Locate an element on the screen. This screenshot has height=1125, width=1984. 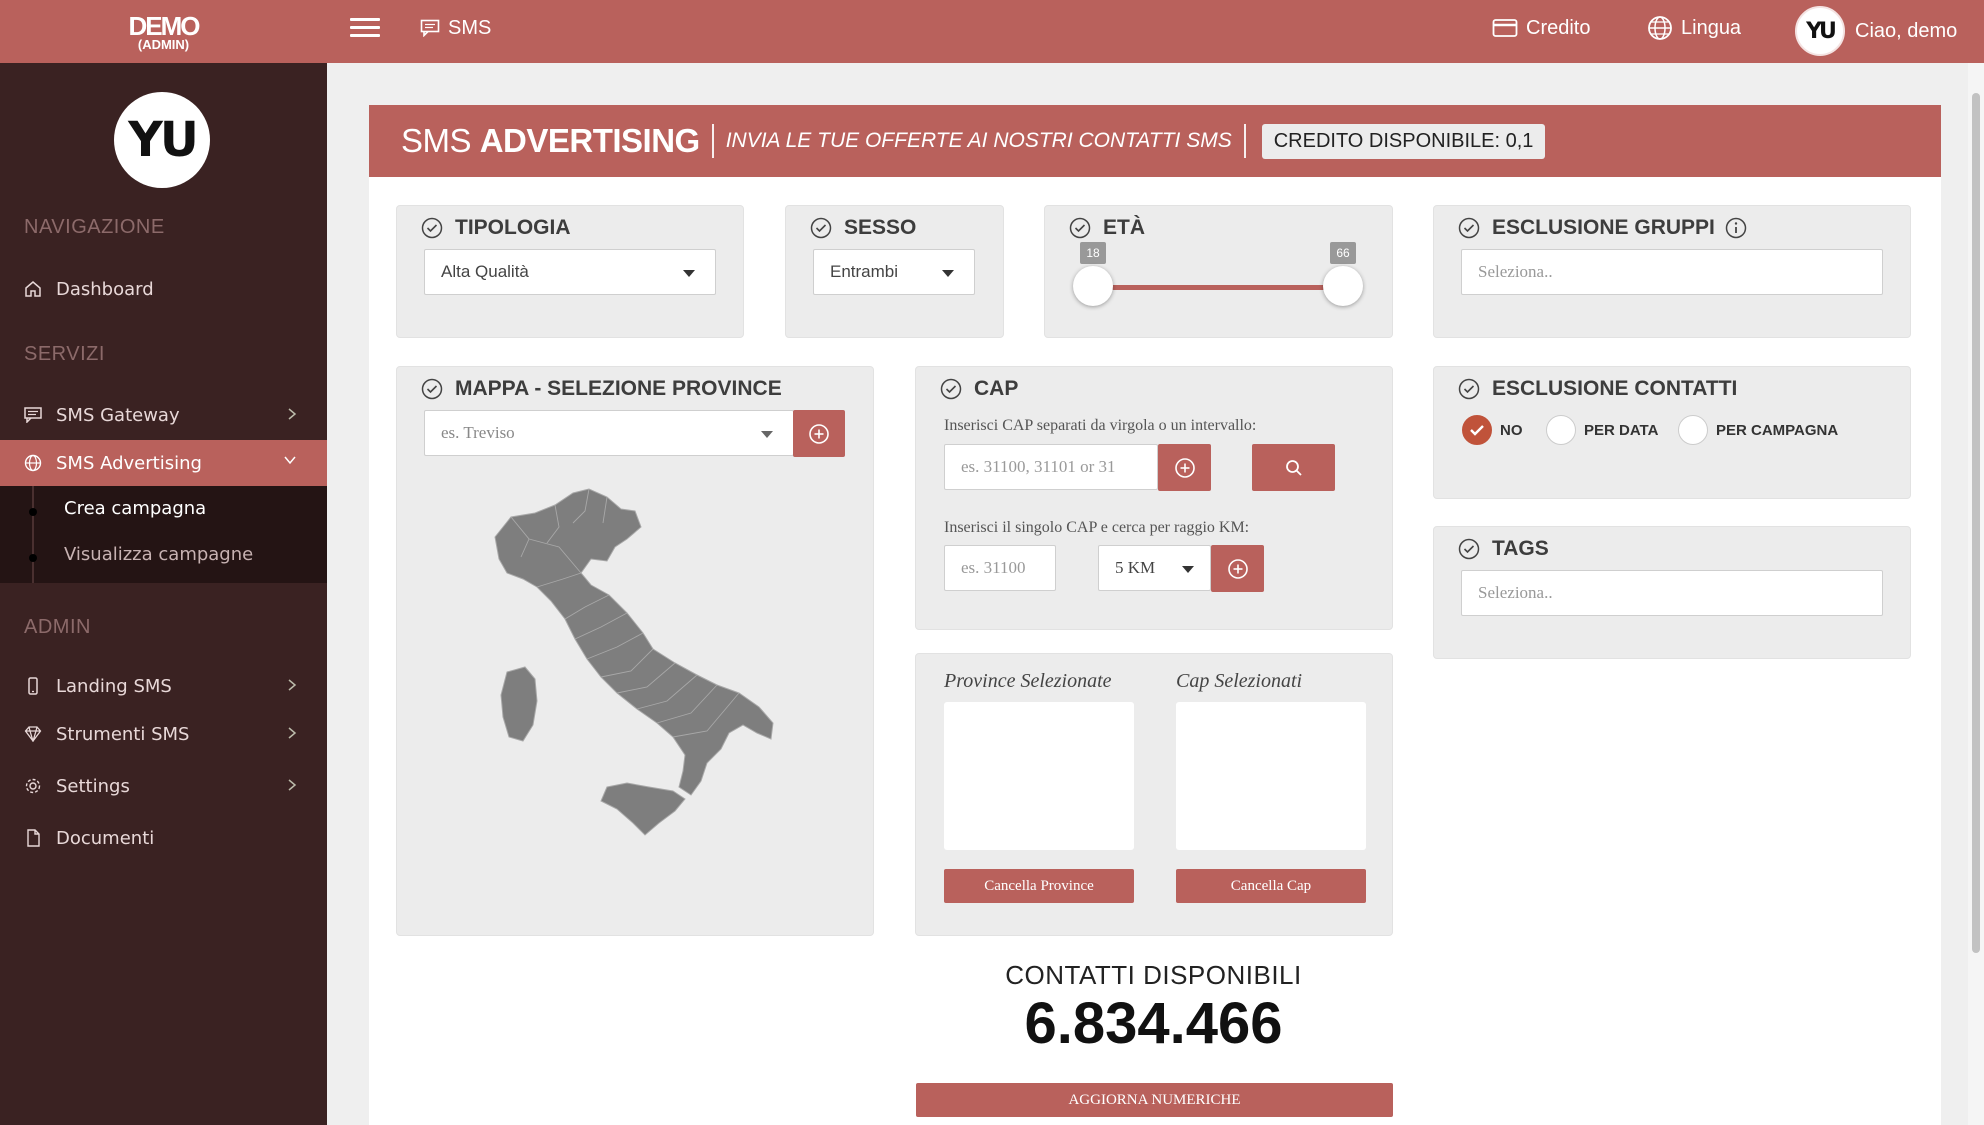
radio-per-campagna: PER CAMPAGNA is located at coordinates (1758, 430).